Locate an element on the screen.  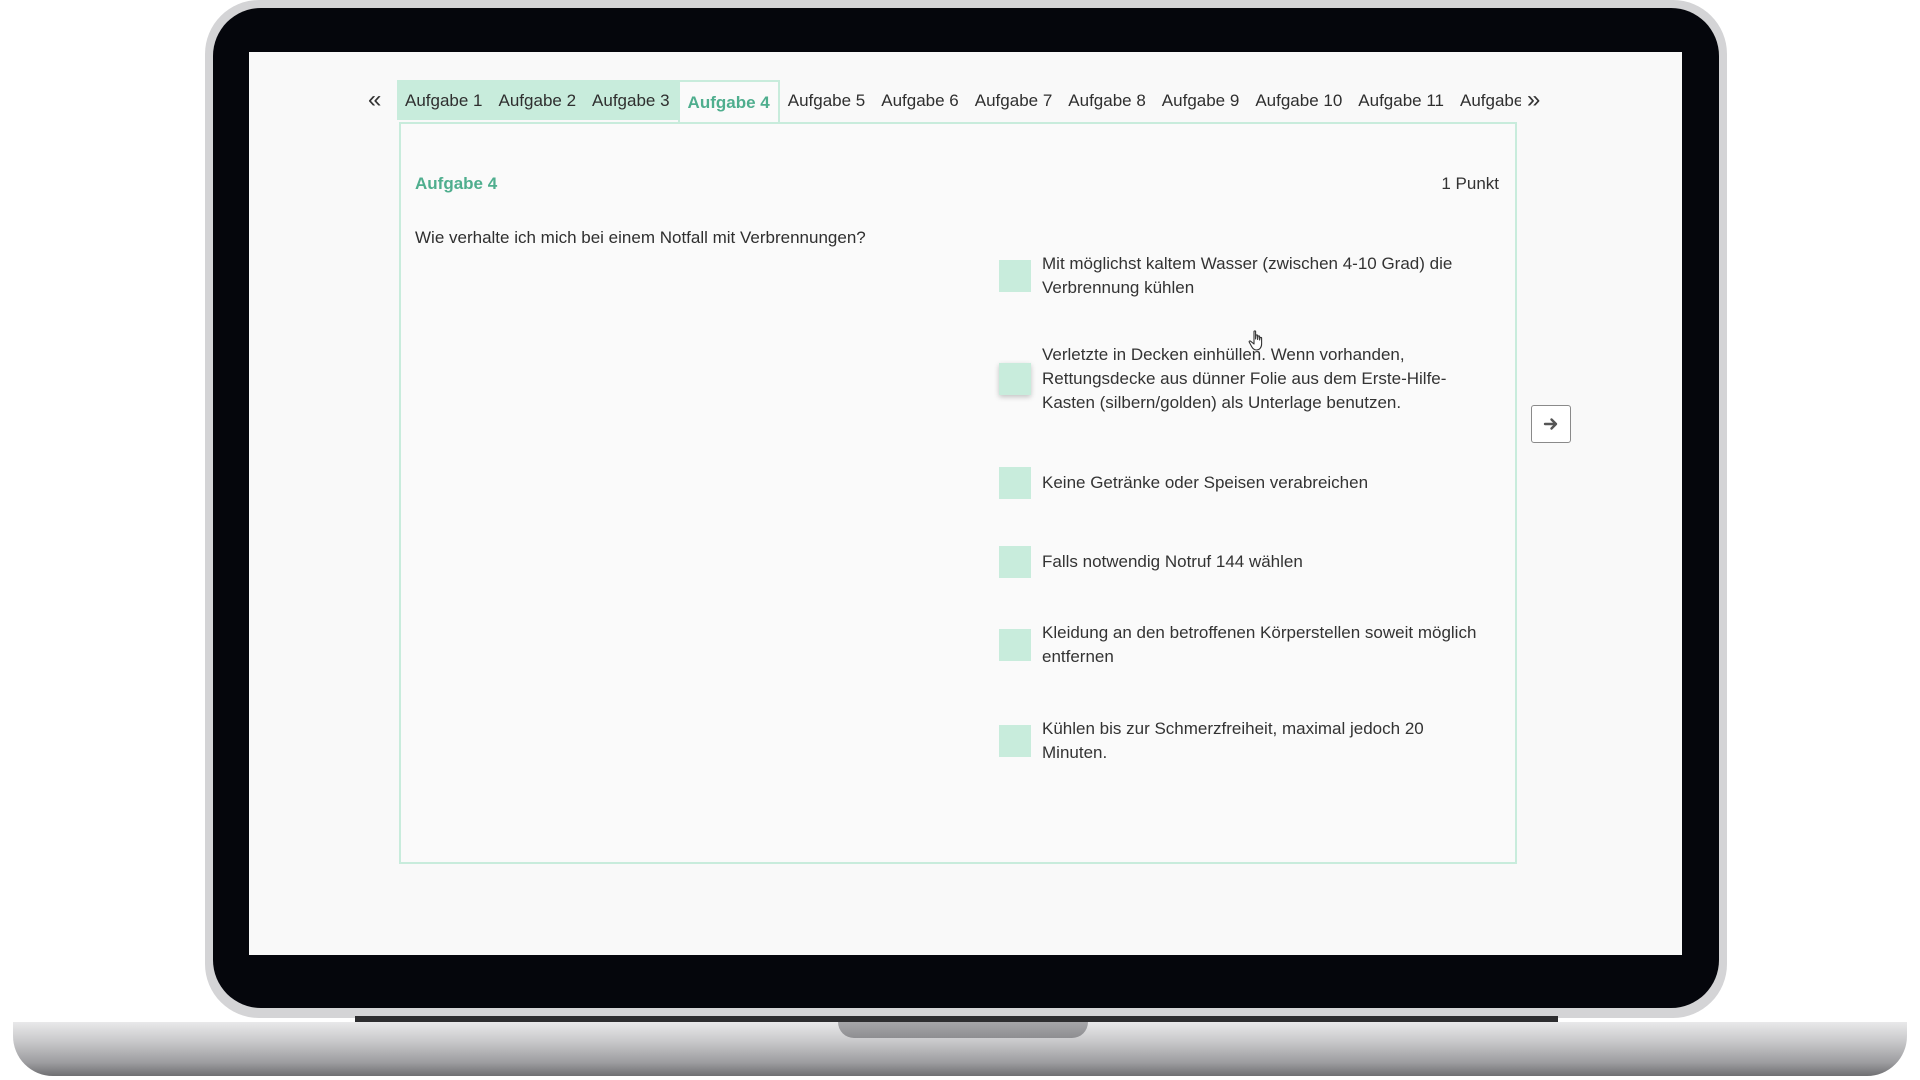
answer-option: Falls notwendig Notruf 144 wählen is located at coordinates (1239, 562).